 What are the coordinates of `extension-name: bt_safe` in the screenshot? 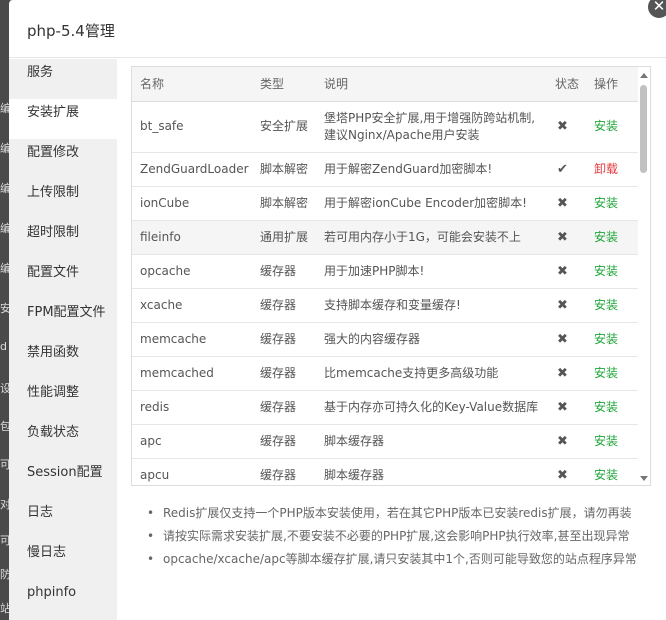 It's located at (192, 127).